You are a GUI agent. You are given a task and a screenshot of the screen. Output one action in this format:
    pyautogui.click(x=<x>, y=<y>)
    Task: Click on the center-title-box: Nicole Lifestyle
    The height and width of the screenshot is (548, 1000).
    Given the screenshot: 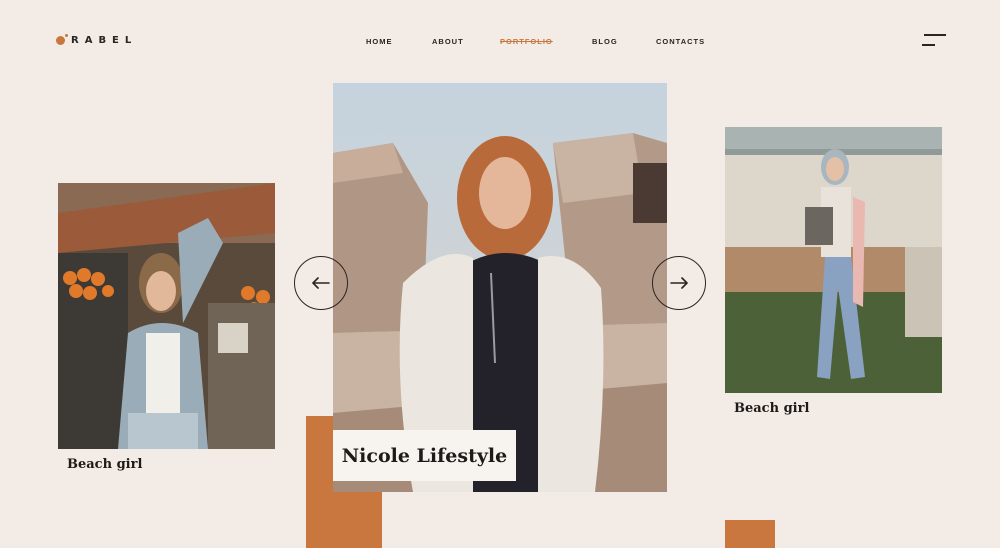 What is the action you would take?
    pyautogui.click(x=424, y=455)
    